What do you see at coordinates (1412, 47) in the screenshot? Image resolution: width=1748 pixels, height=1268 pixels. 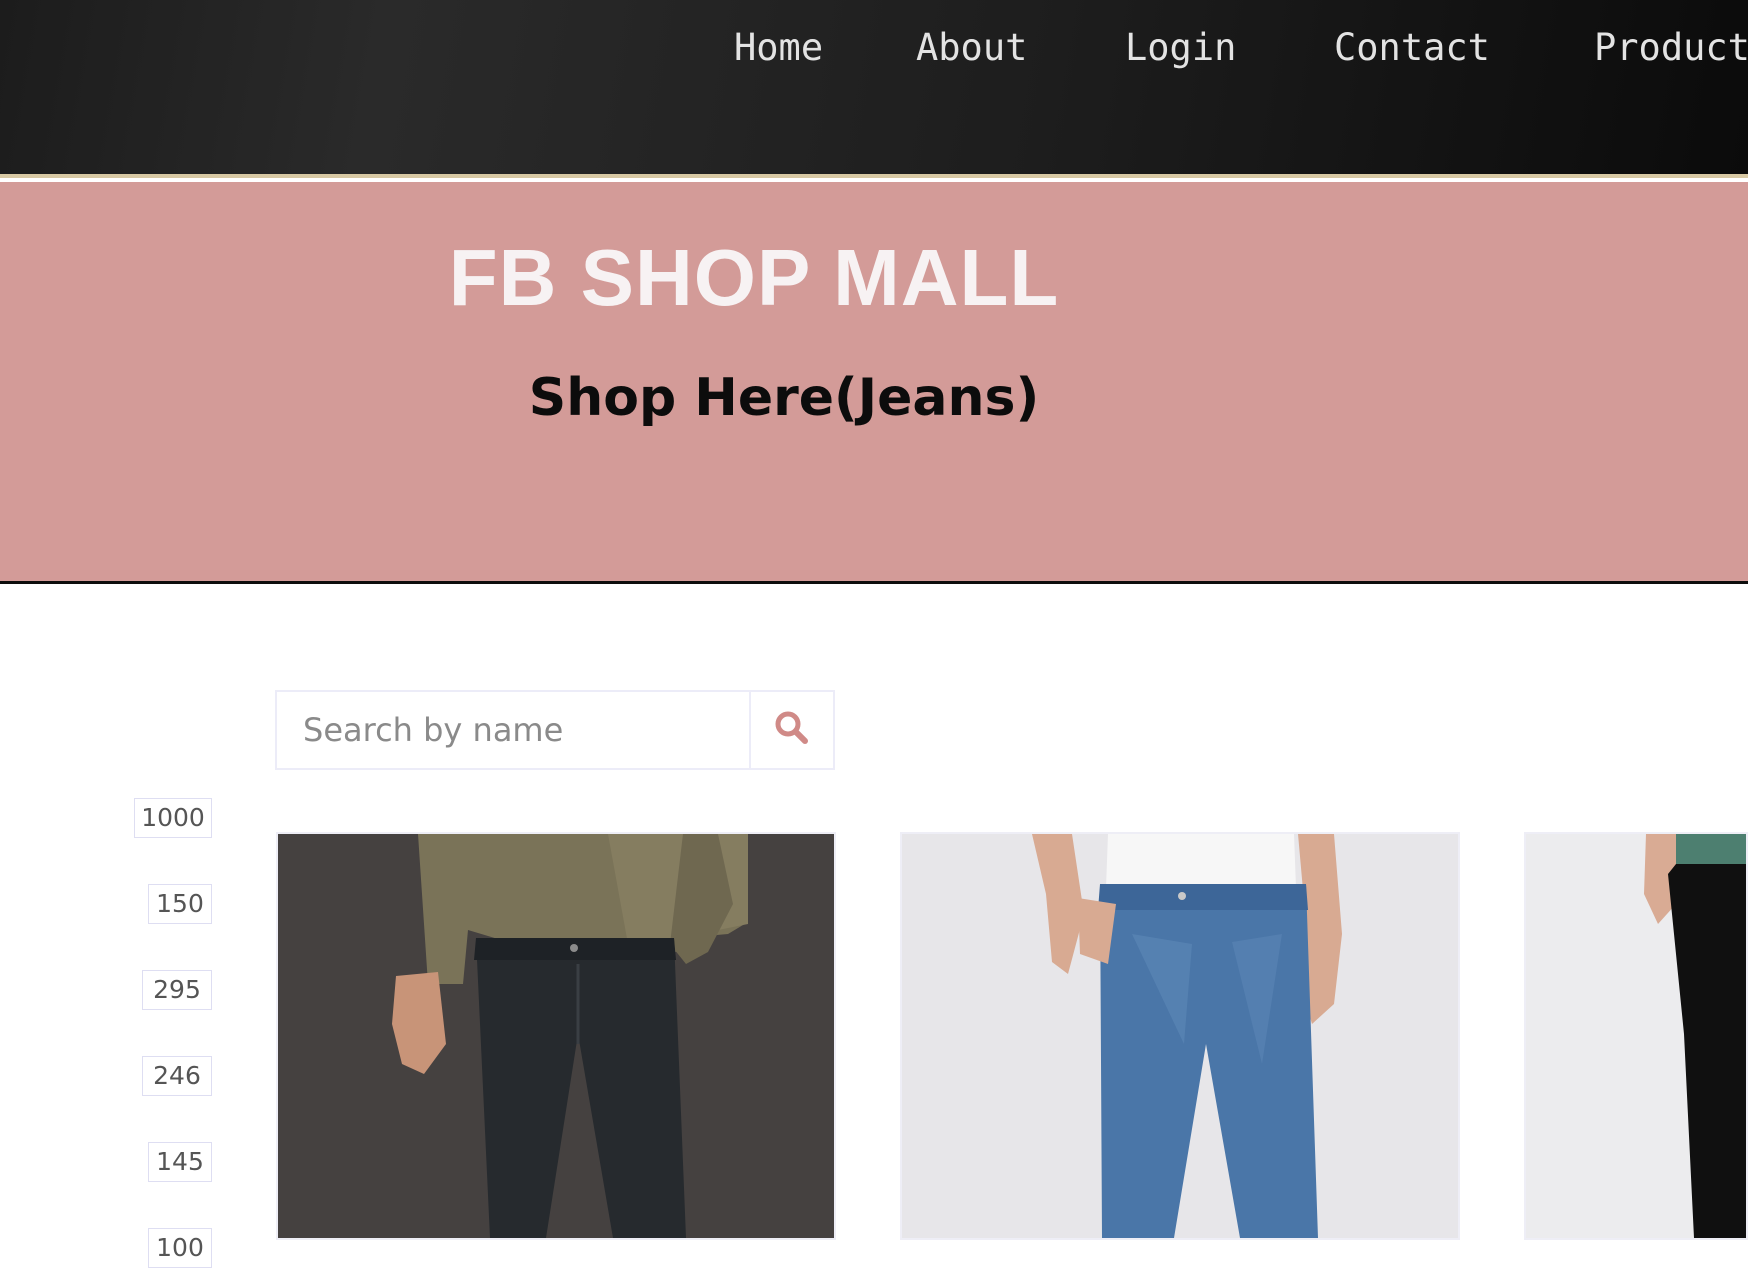 I see `nav-link-contact: Contact` at bounding box center [1412, 47].